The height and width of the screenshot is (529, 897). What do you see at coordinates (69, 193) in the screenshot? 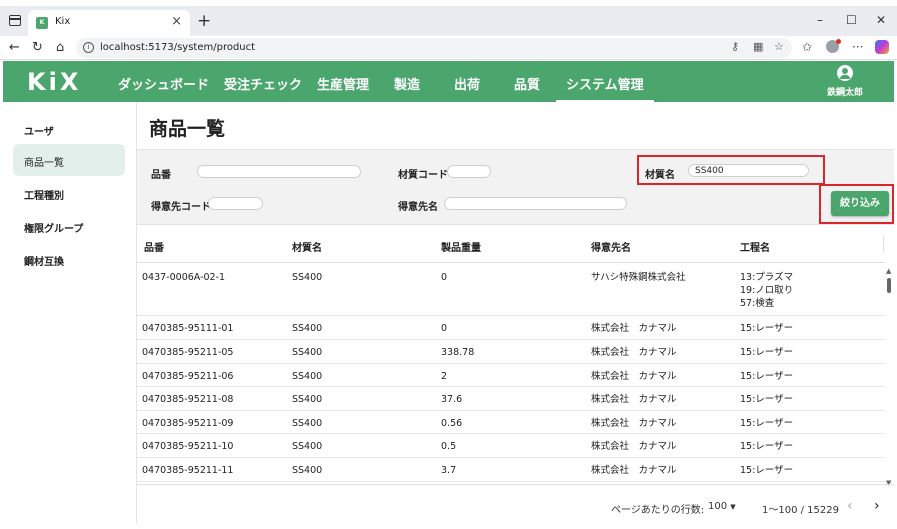
I see `sidebar-item-process-types: 工程種別` at bounding box center [69, 193].